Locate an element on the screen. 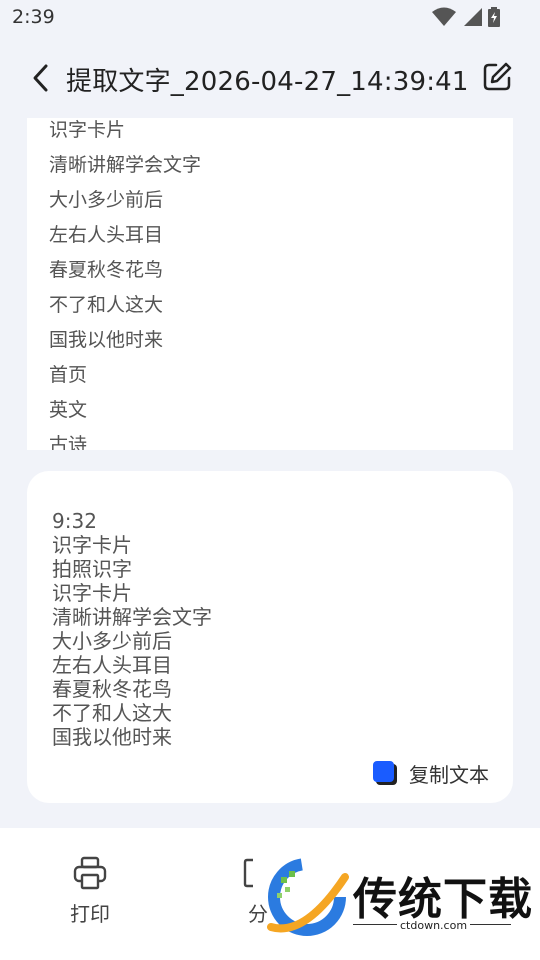 Image resolution: width=540 pixels, height=960 pixels. back-arrow-icon is located at coordinates (40, 78).